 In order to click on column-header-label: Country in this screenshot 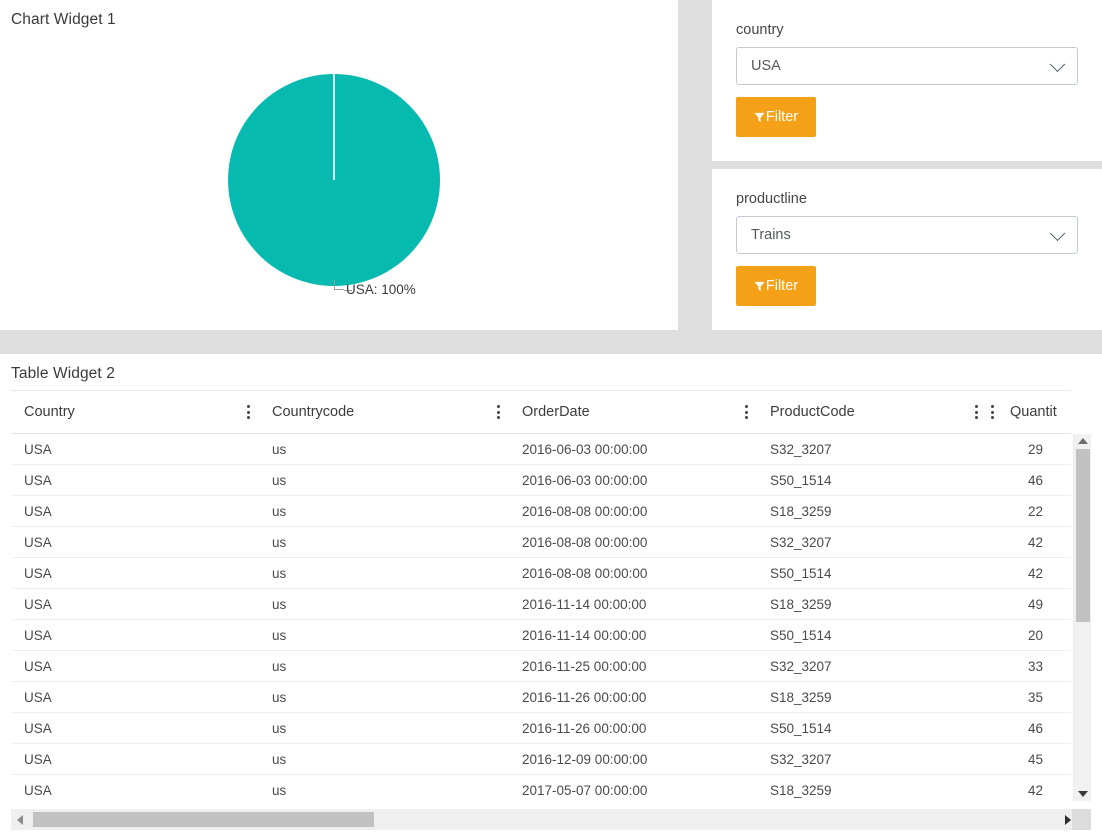, I will do `click(49, 412)`.